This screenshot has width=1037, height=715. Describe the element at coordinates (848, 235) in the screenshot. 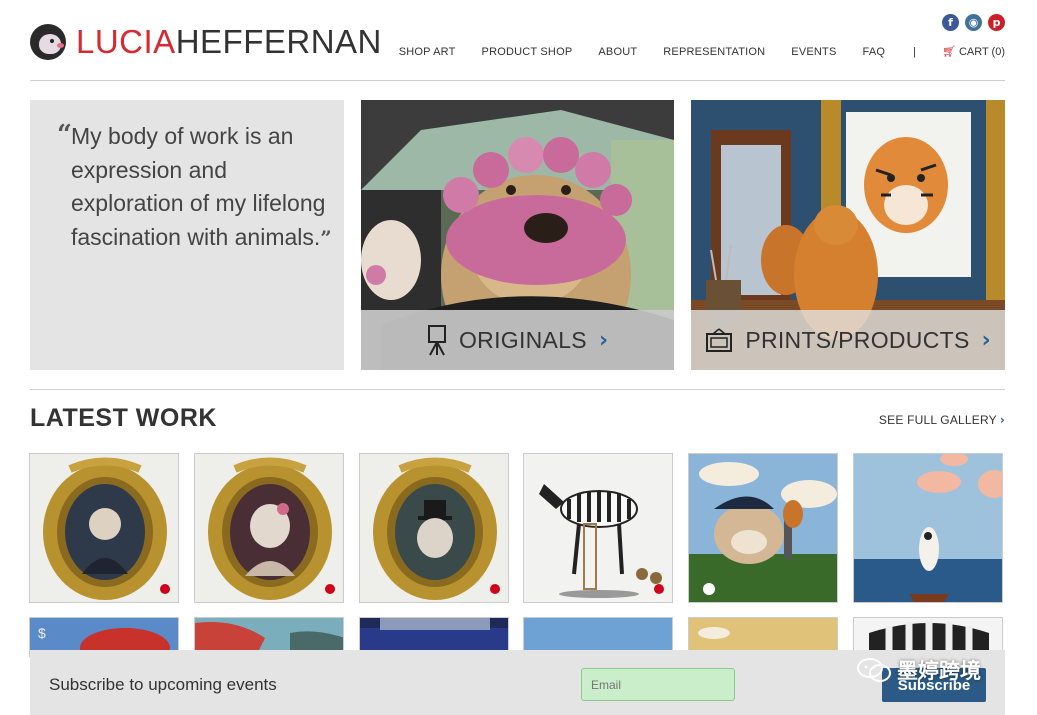

I see `prints-products-tile: PRINTS/PRODUCTS ›` at that location.